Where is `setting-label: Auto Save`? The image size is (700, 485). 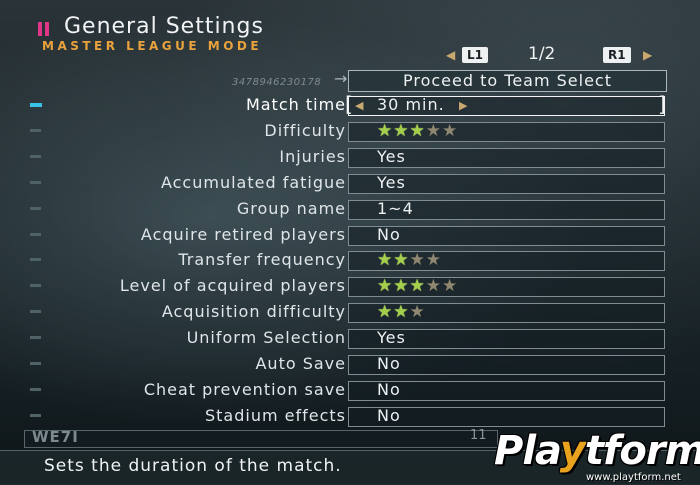
setting-label: Auto Save is located at coordinates (193, 363).